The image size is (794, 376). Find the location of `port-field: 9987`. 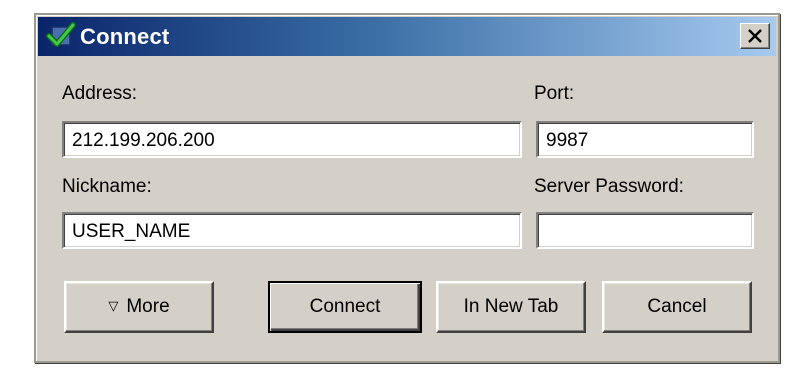

port-field: 9987 is located at coordinates (645, 139).